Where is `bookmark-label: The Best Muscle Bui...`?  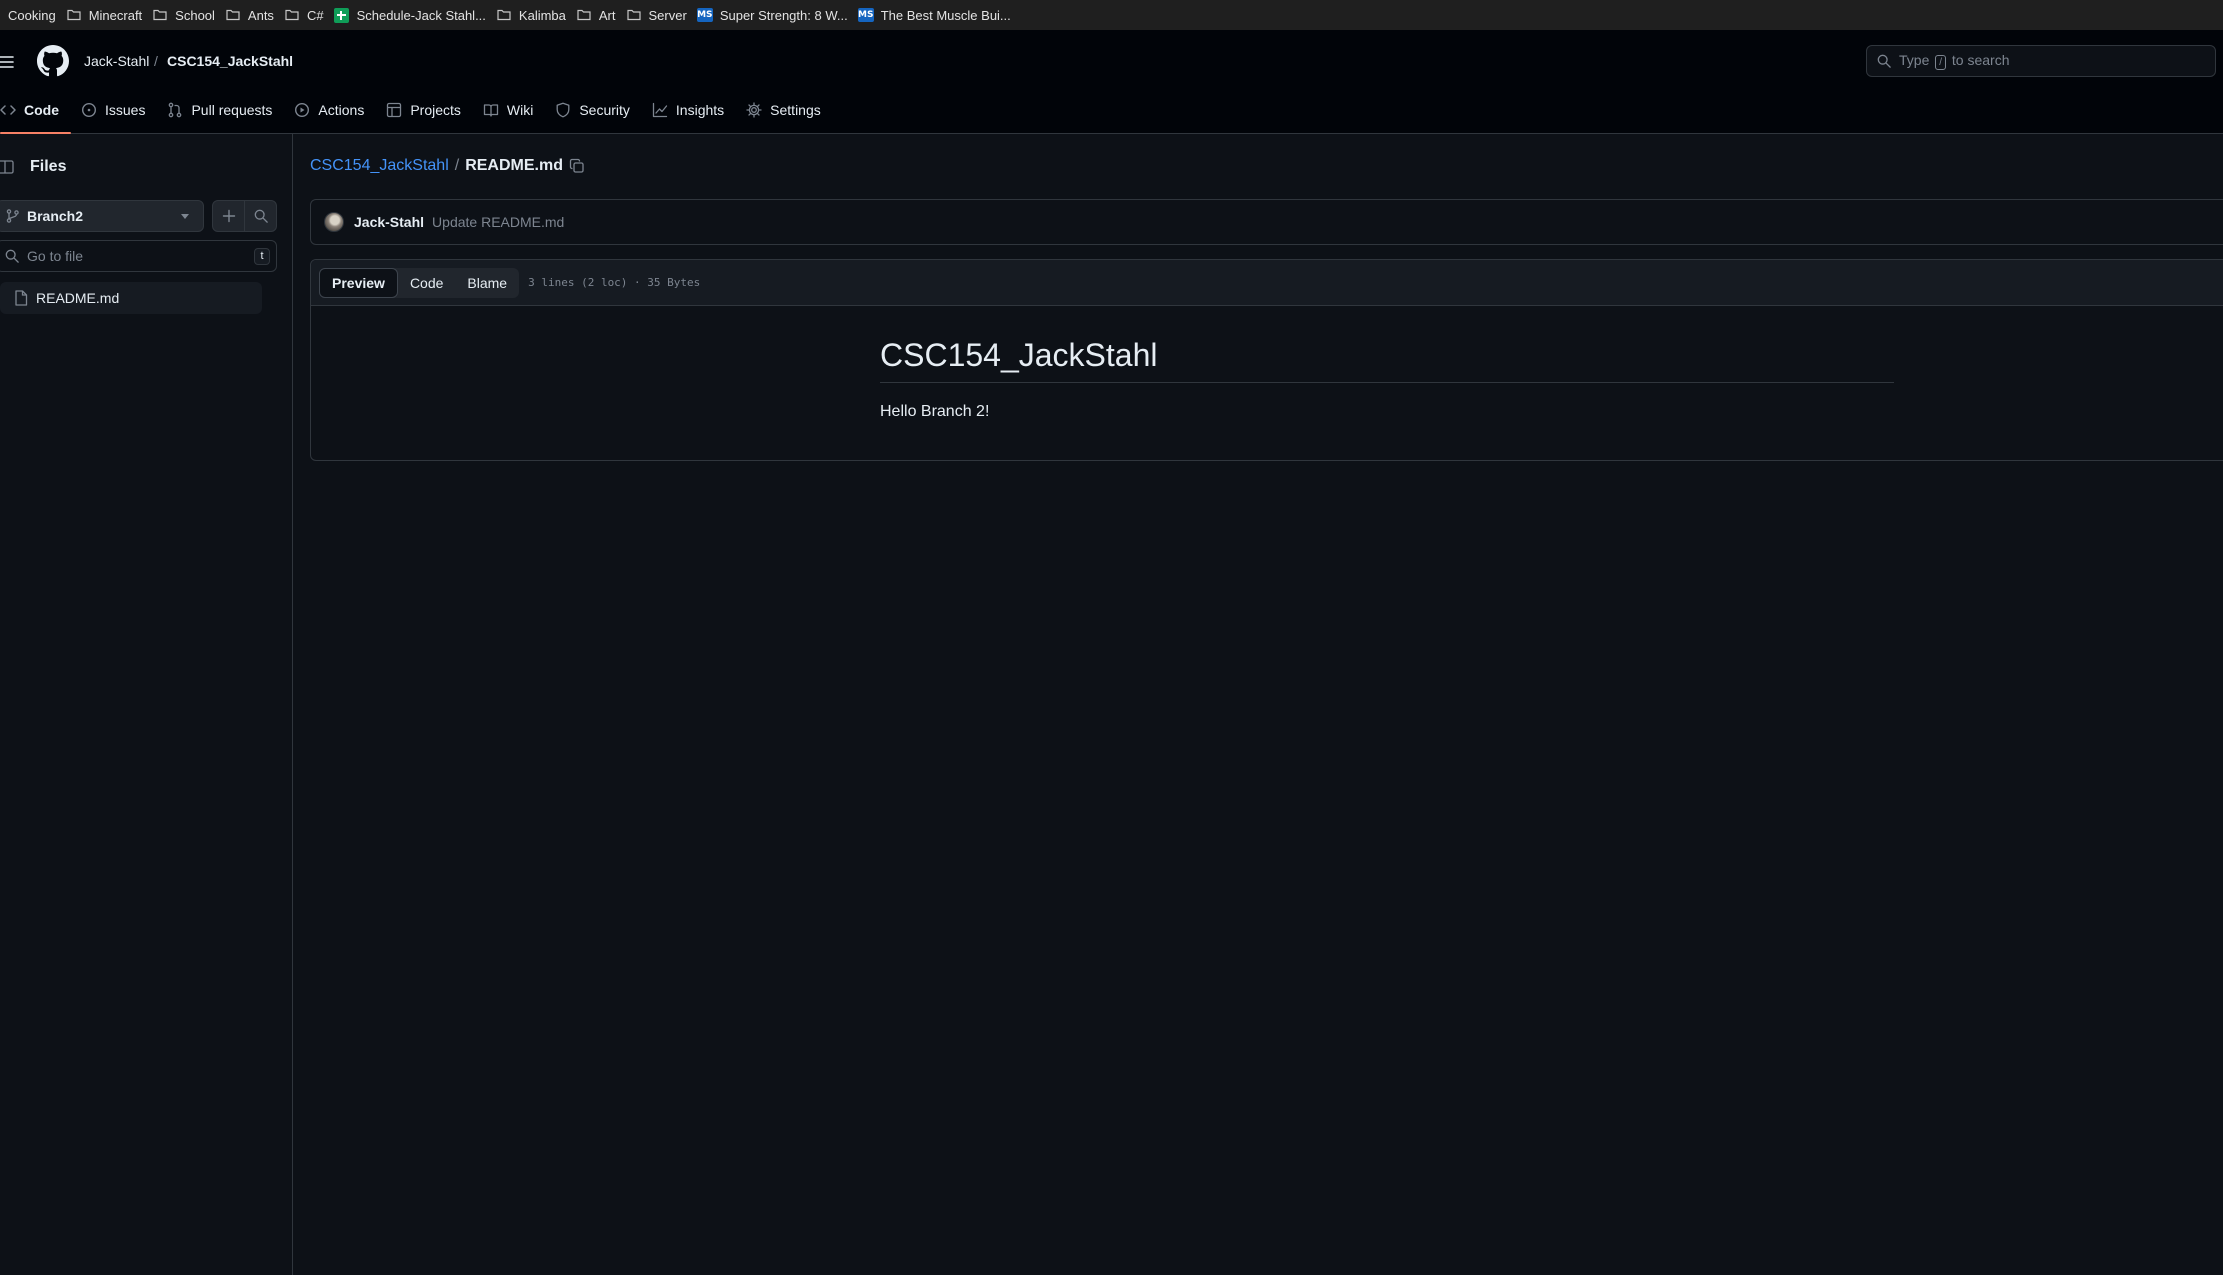 bookmark-label: The Best Muscle Bui... is located at coordinates (945, 15).